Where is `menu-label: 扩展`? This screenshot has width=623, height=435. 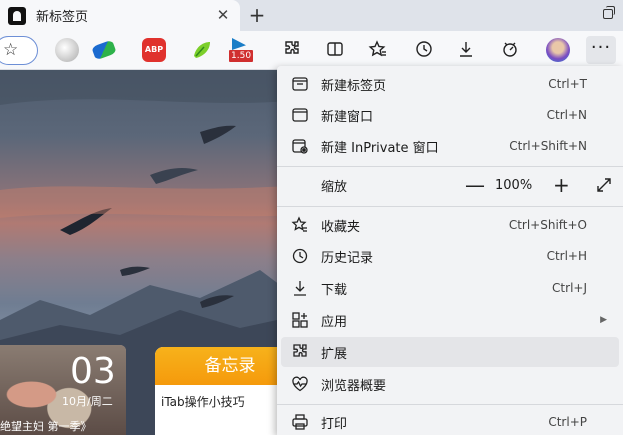
menu-label: 扩展 is located at coordinates (334, 354).